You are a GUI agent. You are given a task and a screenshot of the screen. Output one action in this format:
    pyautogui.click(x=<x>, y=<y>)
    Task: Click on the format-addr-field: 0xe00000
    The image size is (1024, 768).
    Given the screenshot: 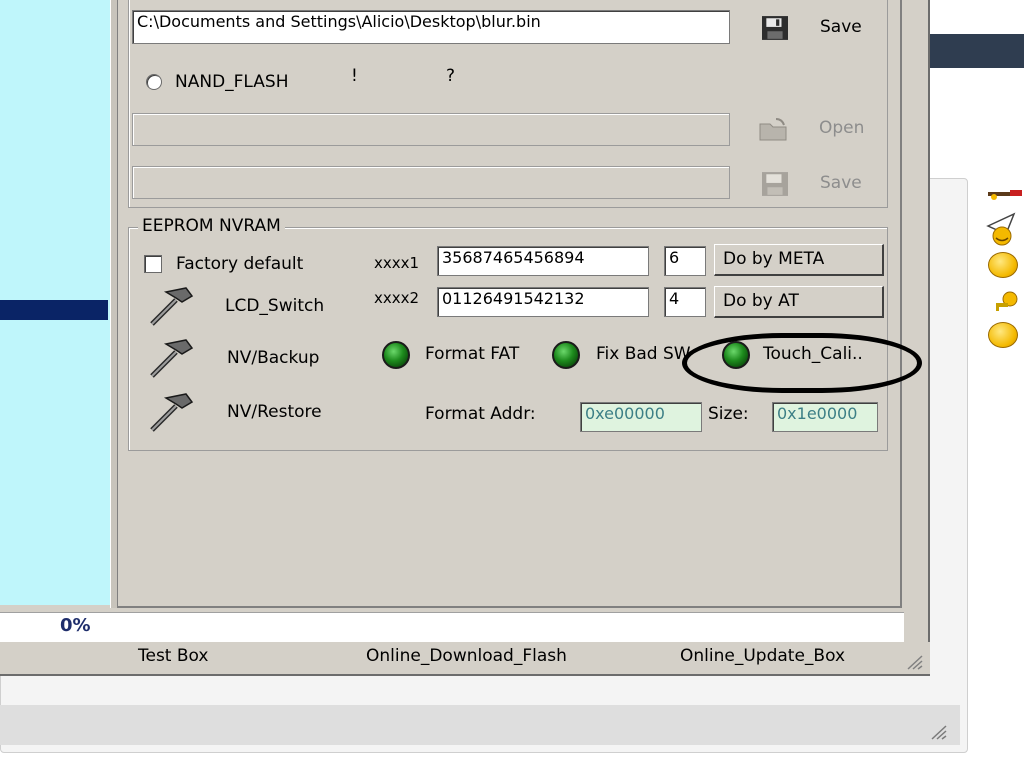 What is the action you would take?
    pyautogui.click(x=641, y=417)
    